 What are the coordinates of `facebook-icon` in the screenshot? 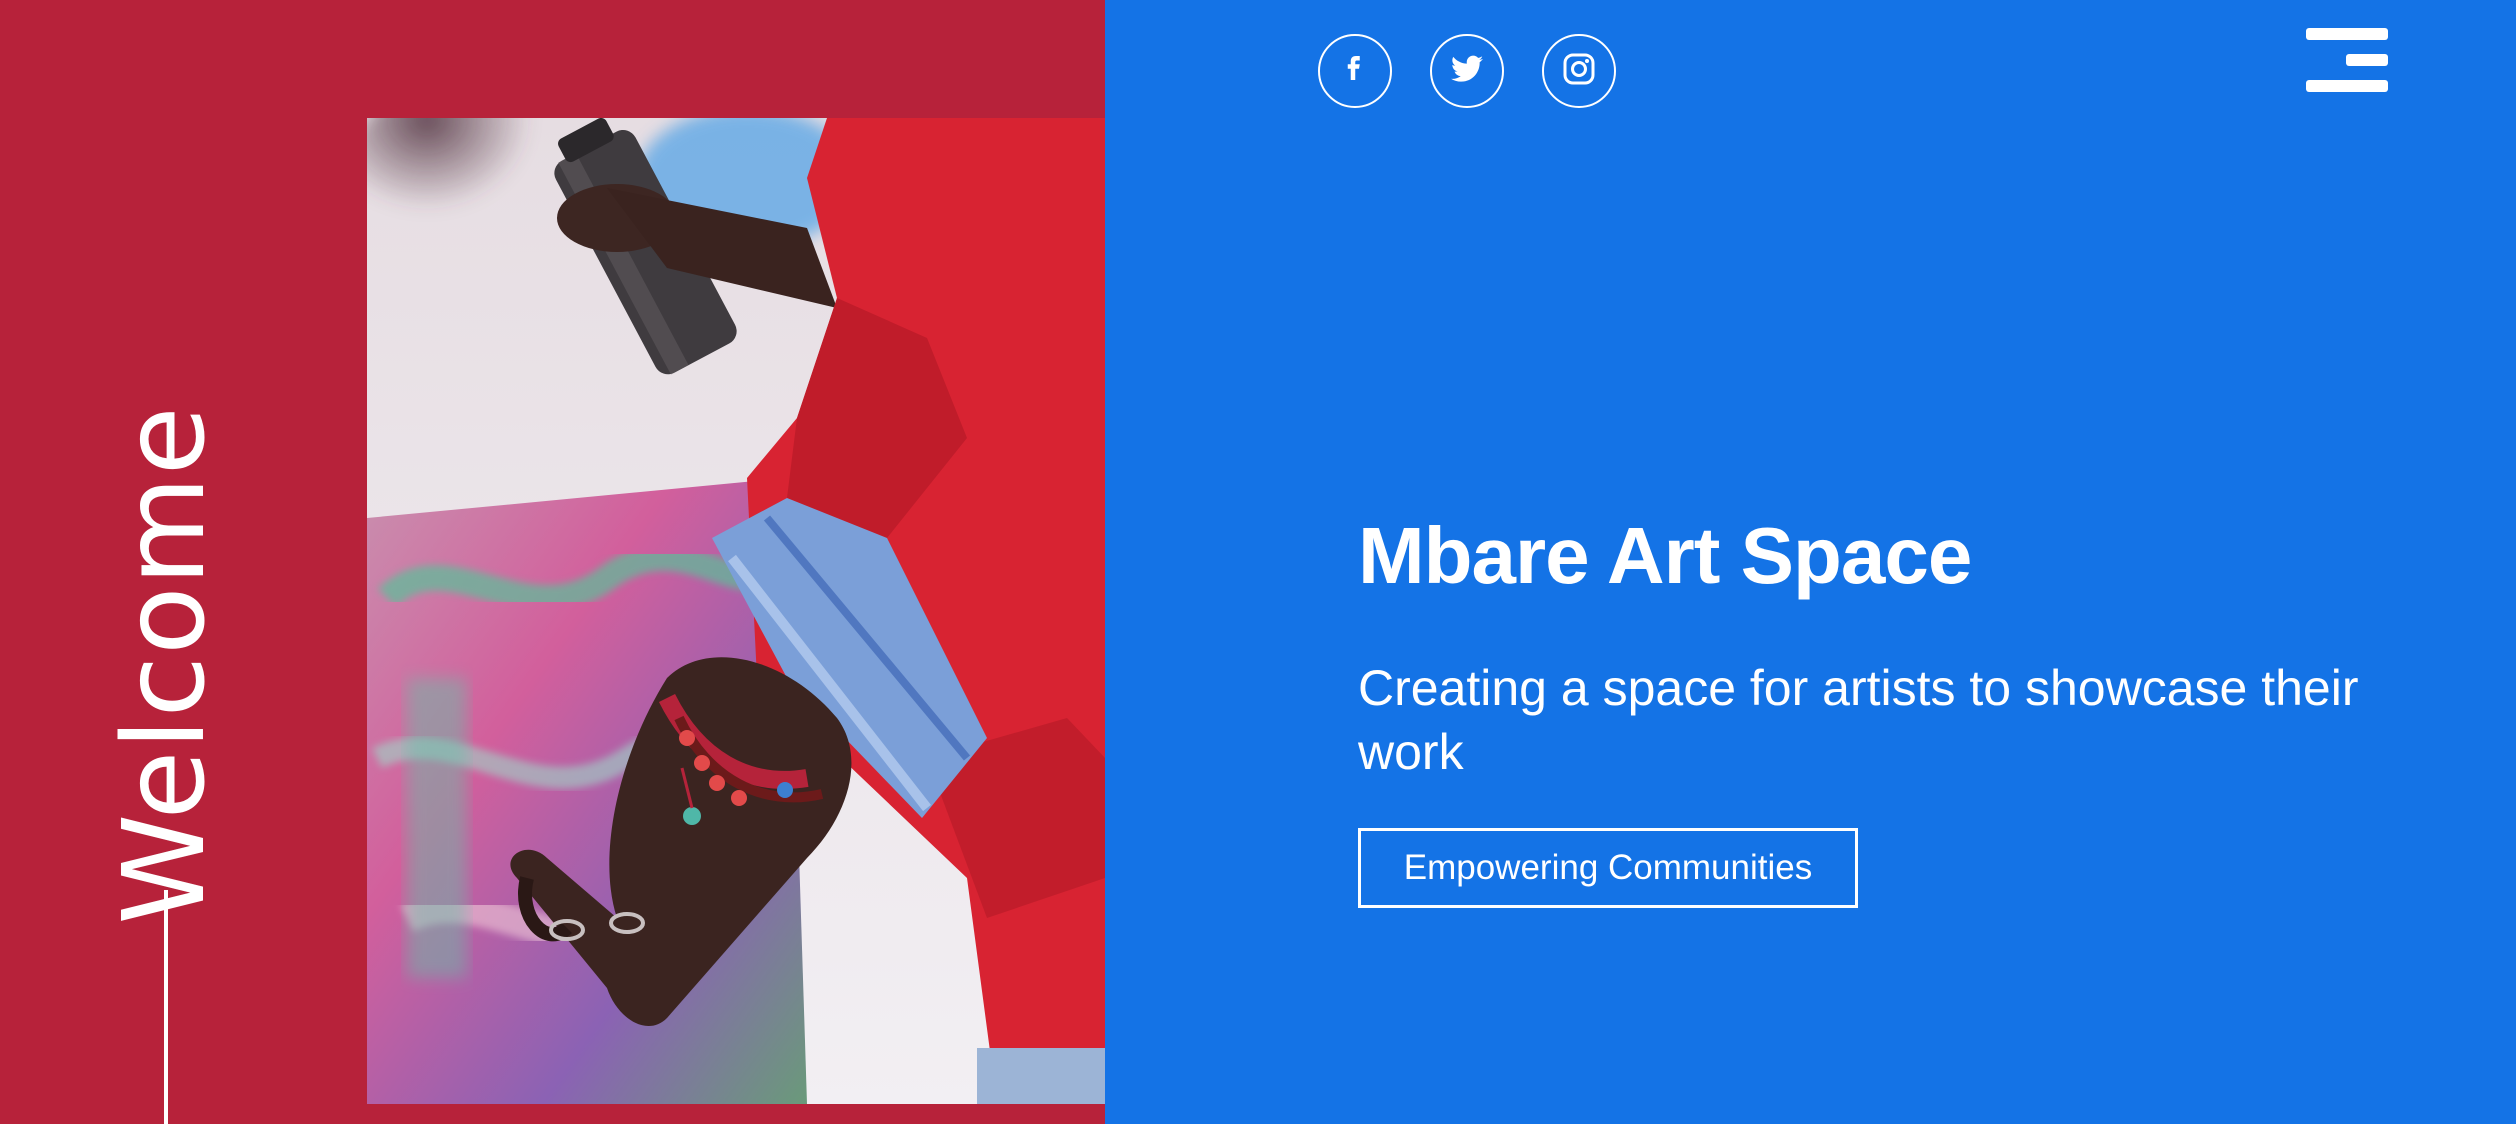 It's located at (1355, 71).